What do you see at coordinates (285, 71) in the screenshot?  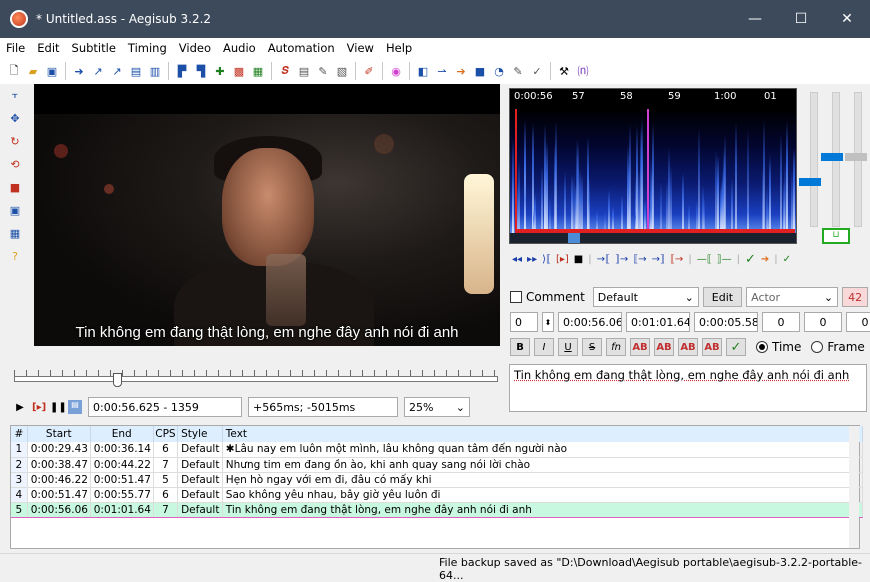 I see `styling-assistant-icon: 𝑺` at bounding box center [285, 71].